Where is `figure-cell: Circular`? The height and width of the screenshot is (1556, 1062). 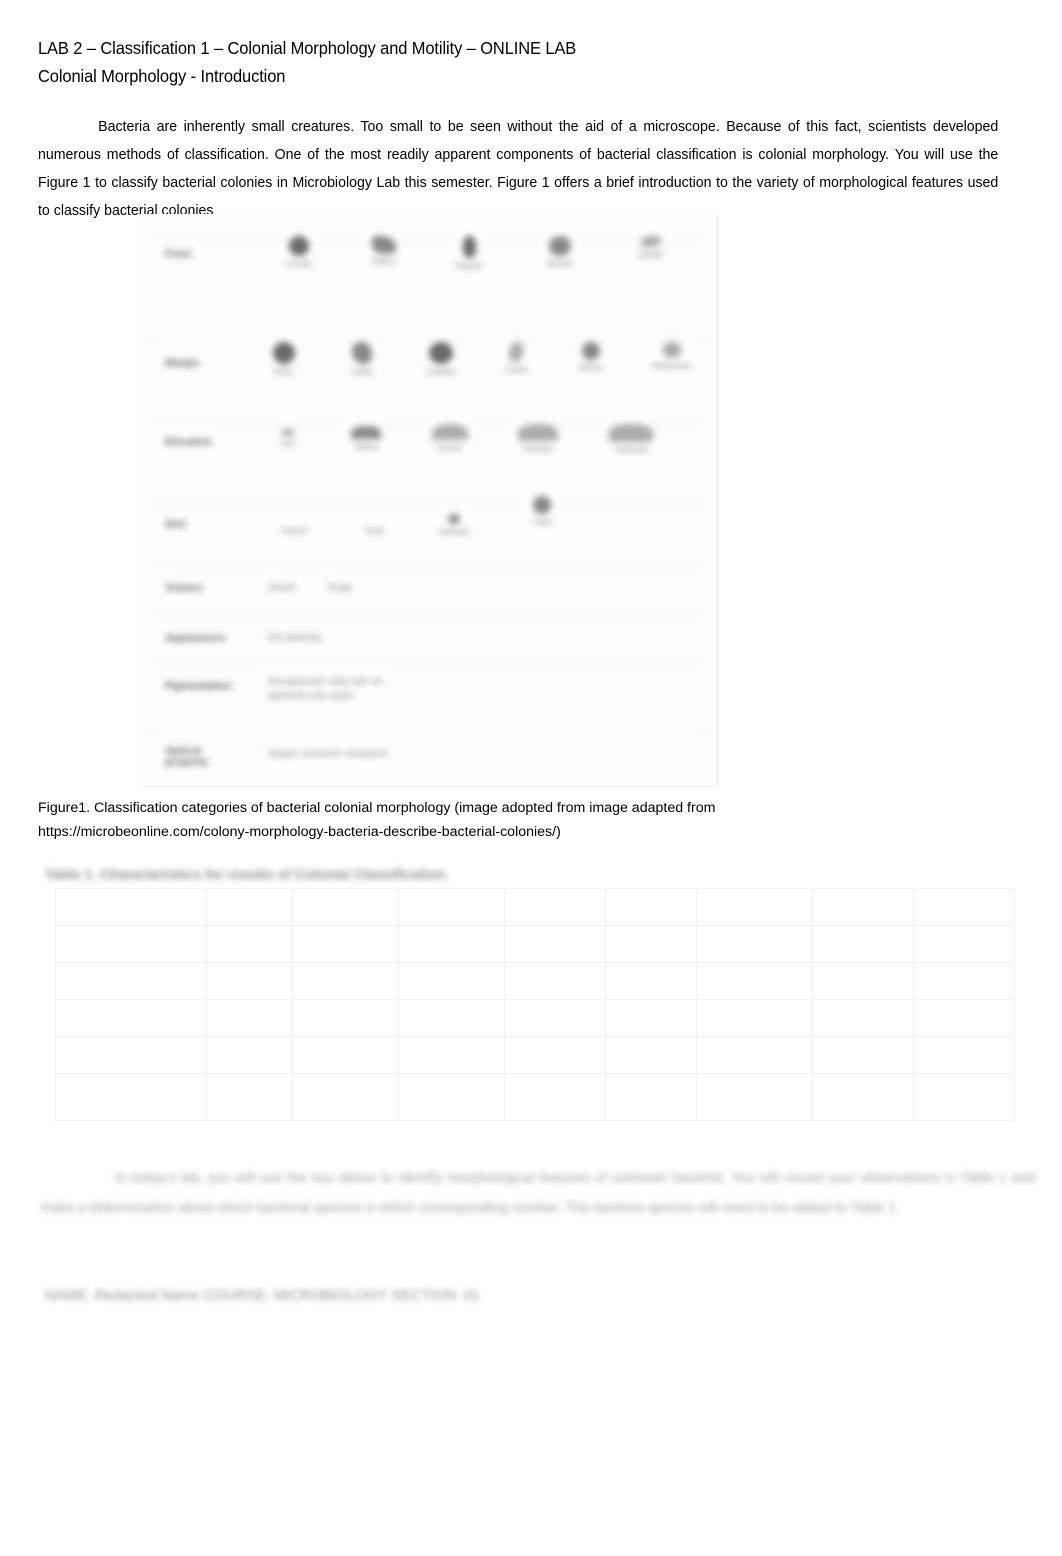 figure-cell: Circular is located at coordinates (299, 252).